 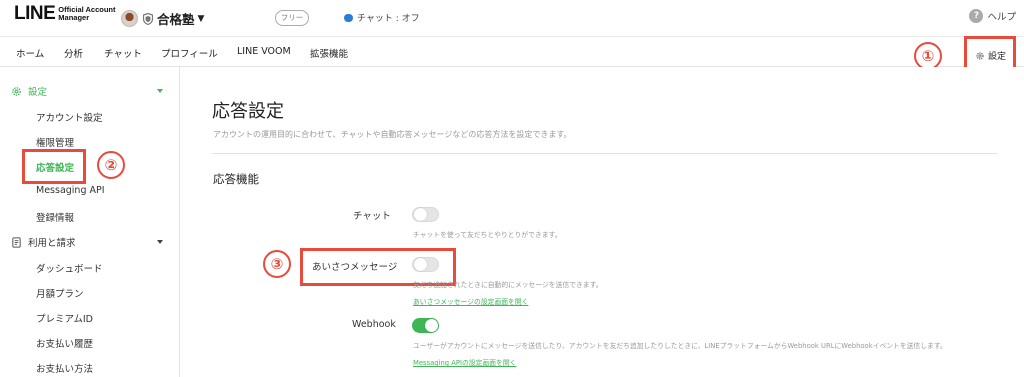 What do you see at coordinates (30, 53) in the screenshot?
I see `nav-home: ホーム` at bounding box center [30, 53].